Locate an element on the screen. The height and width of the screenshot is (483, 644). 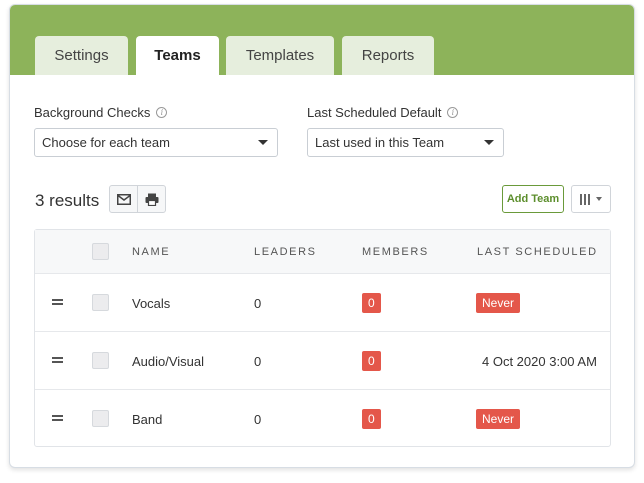
background-checks-label: Background Checks i is located at coordinates (101, 112).